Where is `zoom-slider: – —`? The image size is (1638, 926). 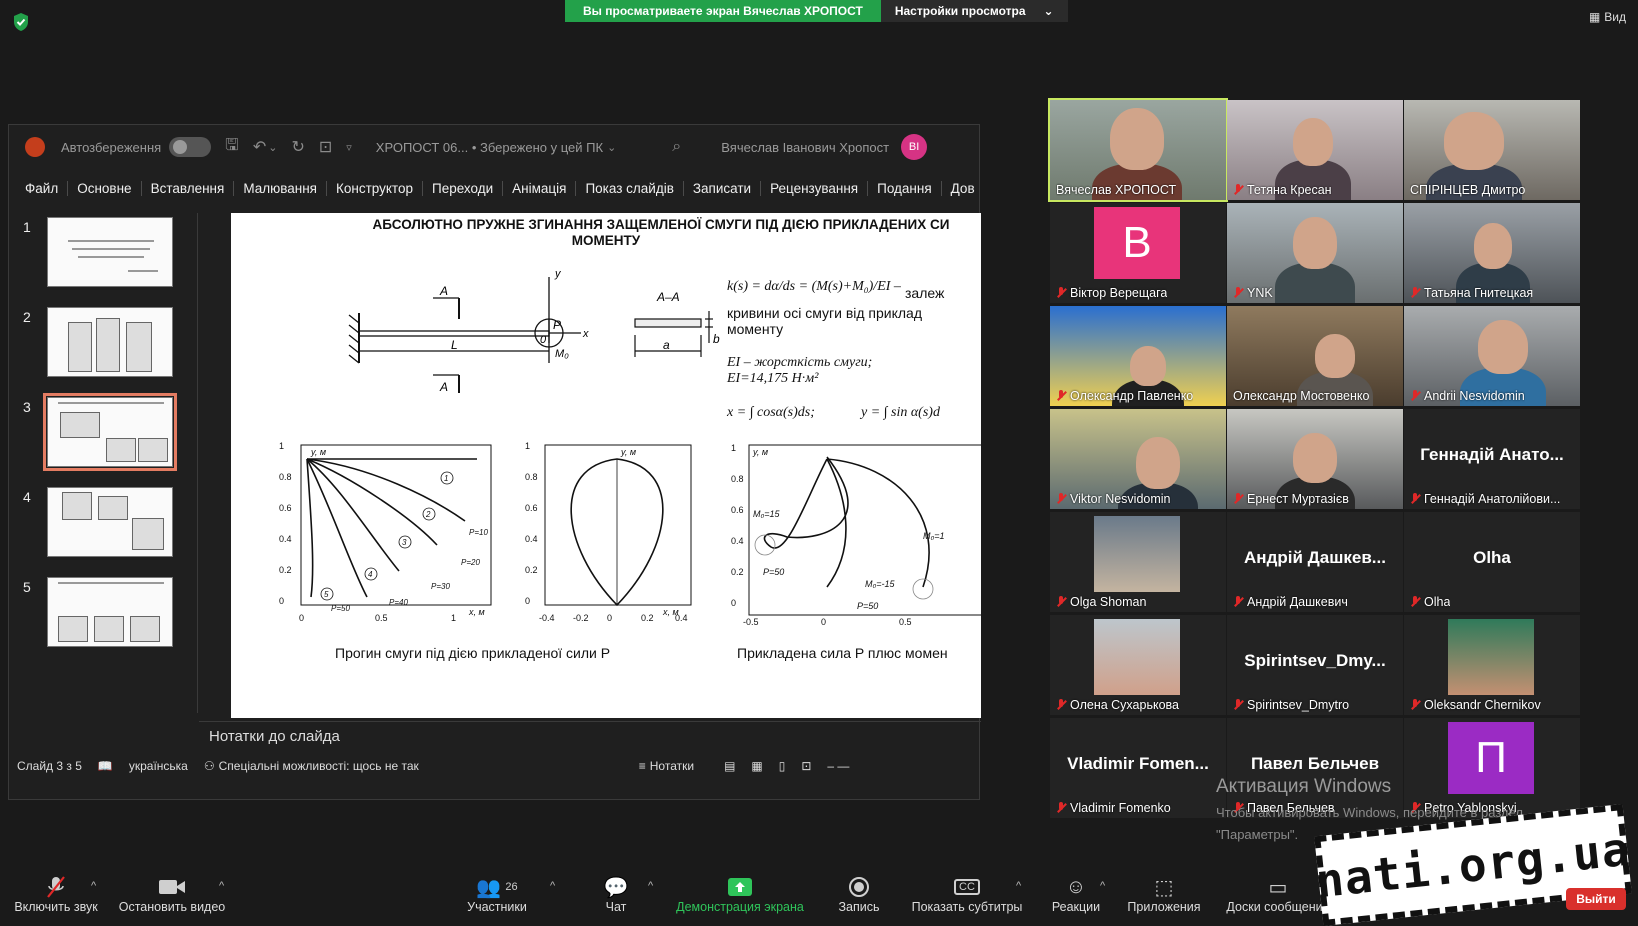
zoom-slider: – — is located at coordinates (838, 766).